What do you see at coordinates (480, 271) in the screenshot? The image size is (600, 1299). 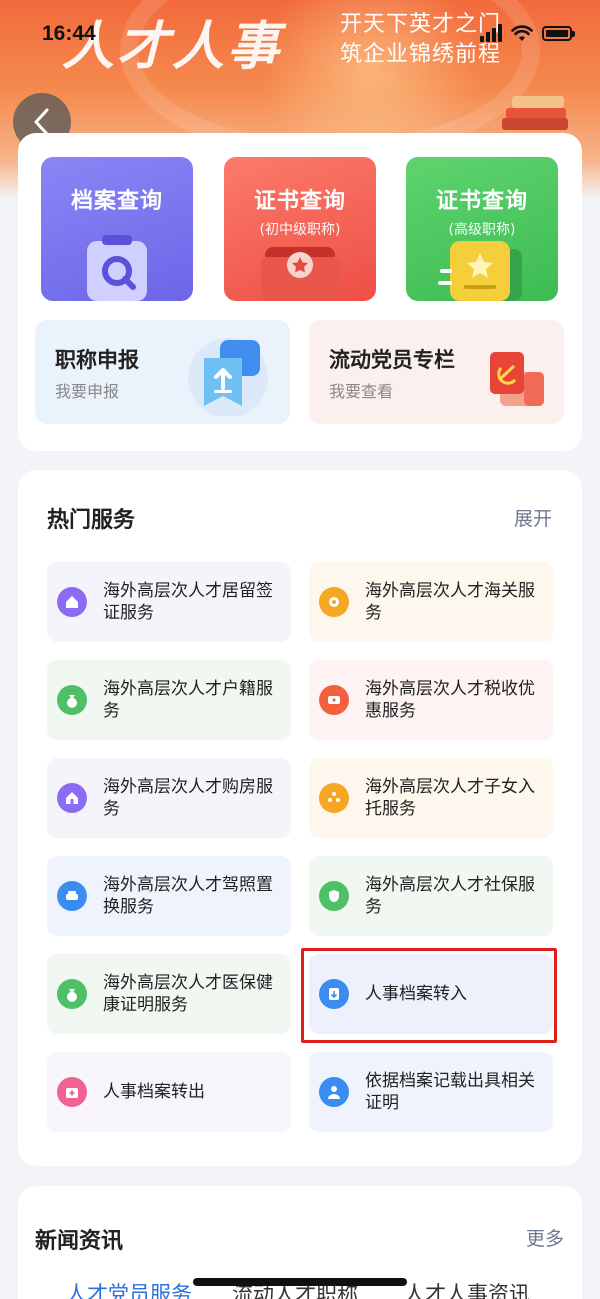 I see `certificate-gold-star-icon` at bounding box center [480, 271].